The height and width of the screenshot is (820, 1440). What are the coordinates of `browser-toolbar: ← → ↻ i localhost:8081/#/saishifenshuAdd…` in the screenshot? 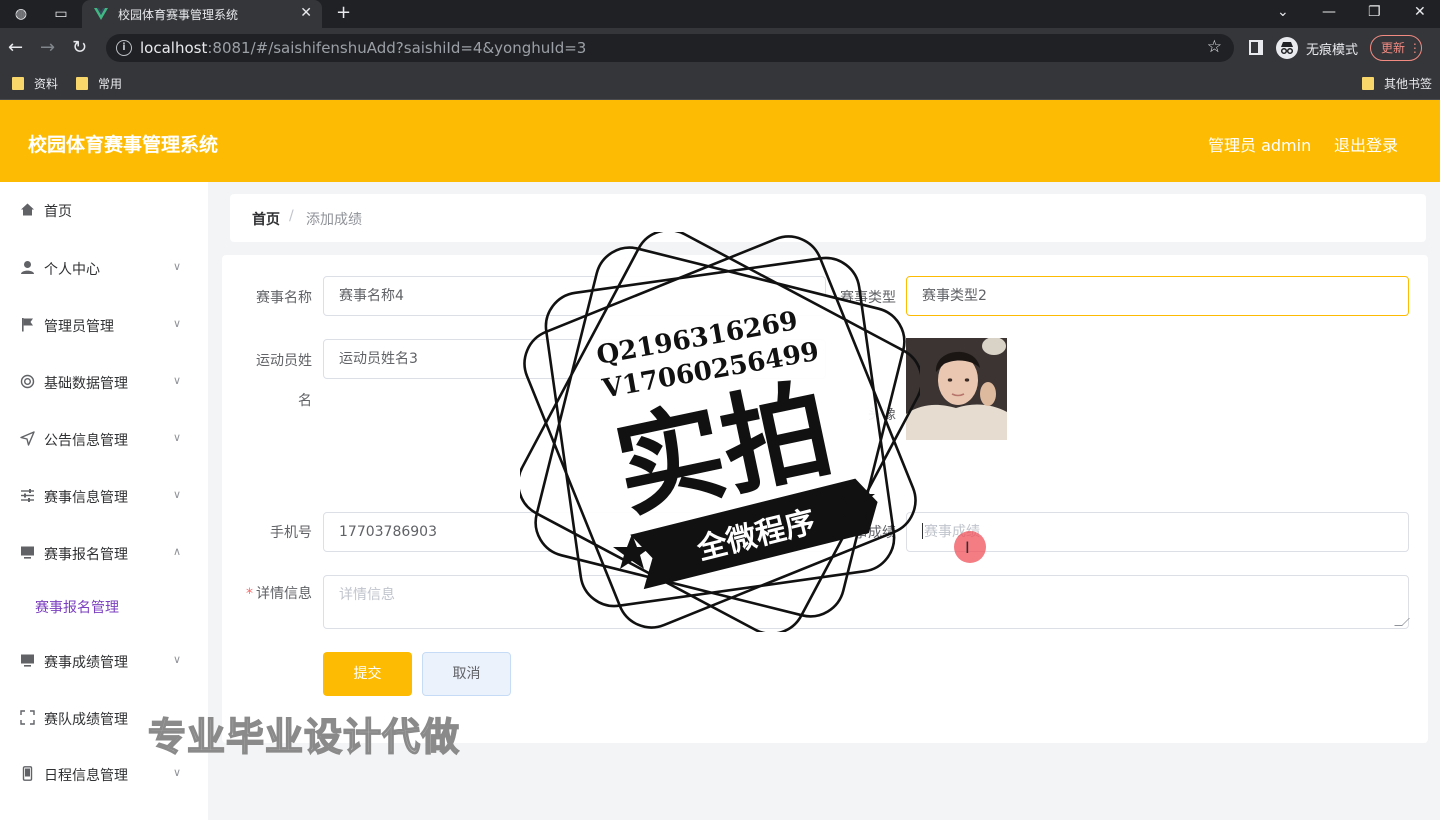 It's located at (720, 48).